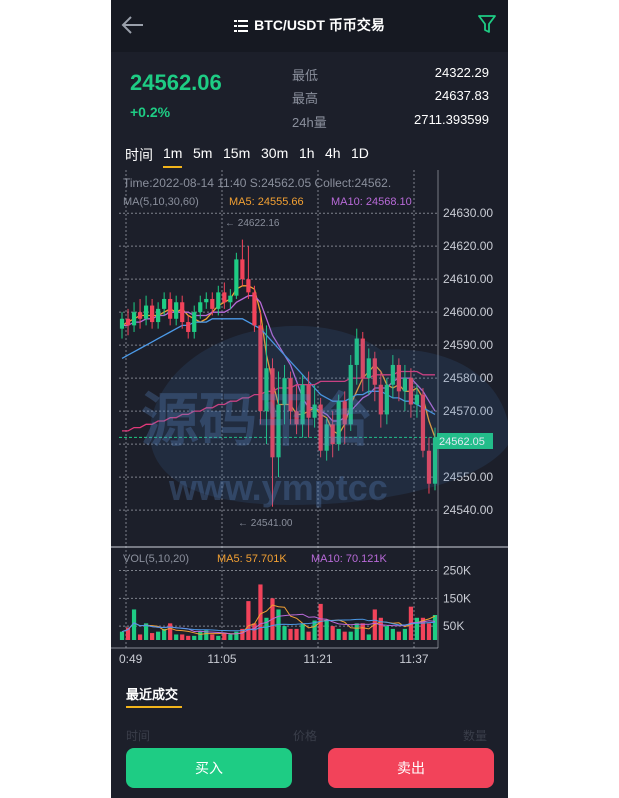 The width and height of the screenshot is (619, 798). What do you see at coordinates (257, 420) in the screenshot?
I see `watermark-text: 源码平台` at bounding box center [257, 420].